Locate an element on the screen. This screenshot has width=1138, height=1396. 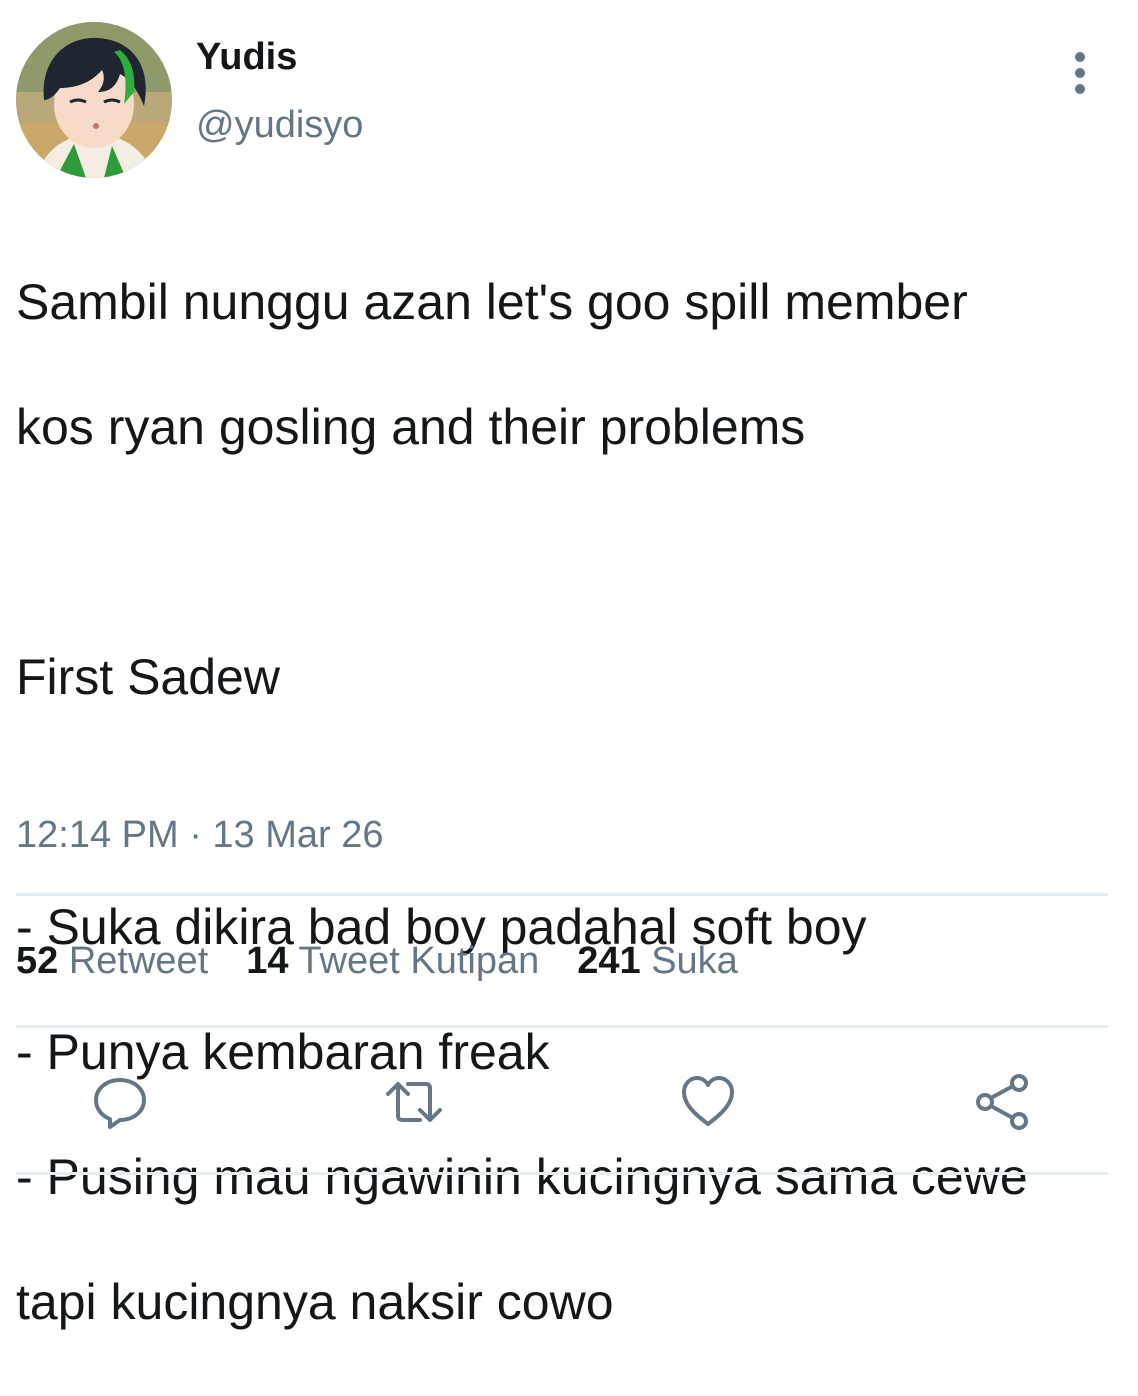
retweet-count: 52 Retweet is located at coordinates (112, 961).